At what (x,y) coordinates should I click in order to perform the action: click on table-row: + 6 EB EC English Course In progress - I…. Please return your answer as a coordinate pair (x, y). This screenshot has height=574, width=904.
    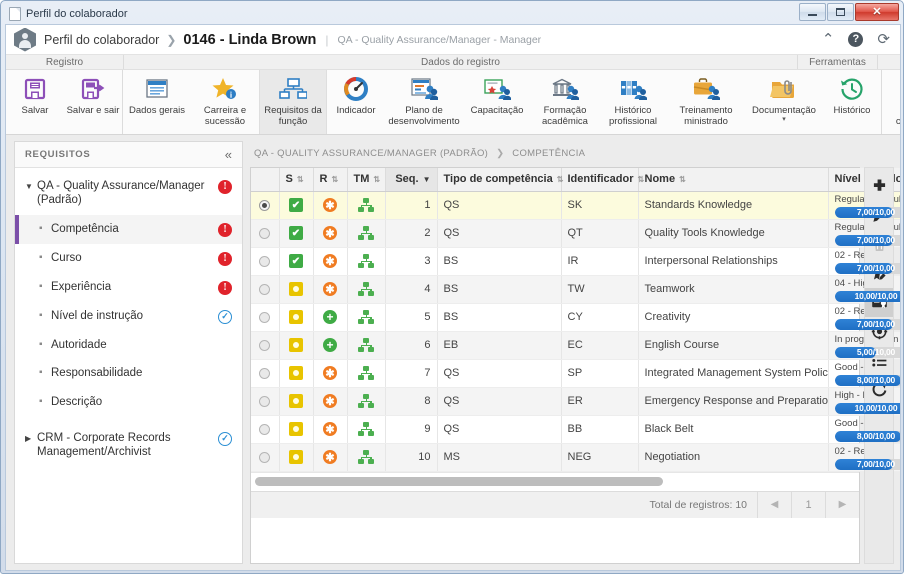
    Looking at the image, I should click on (575, 345).